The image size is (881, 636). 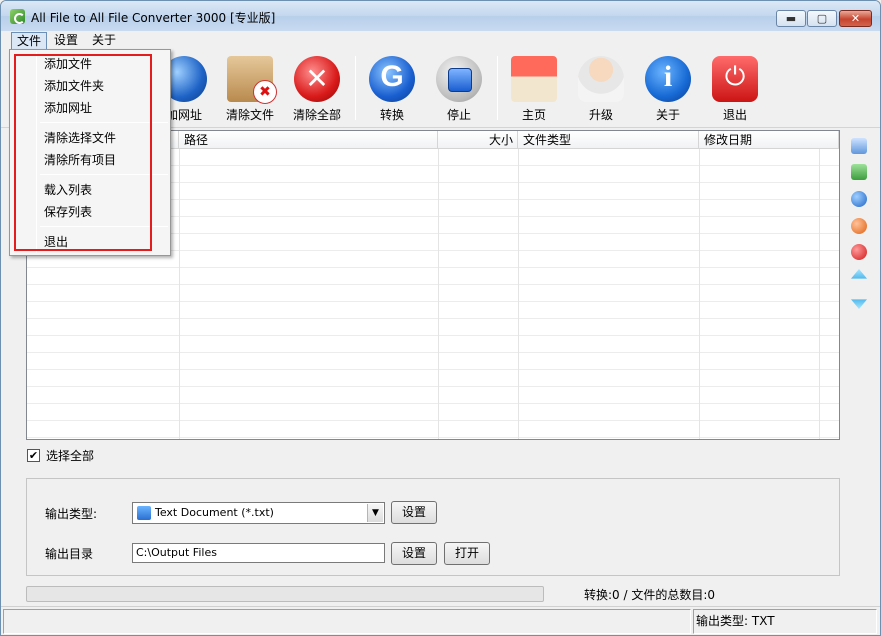 I want to click on move-down-icon, so click(x=859, y=304).